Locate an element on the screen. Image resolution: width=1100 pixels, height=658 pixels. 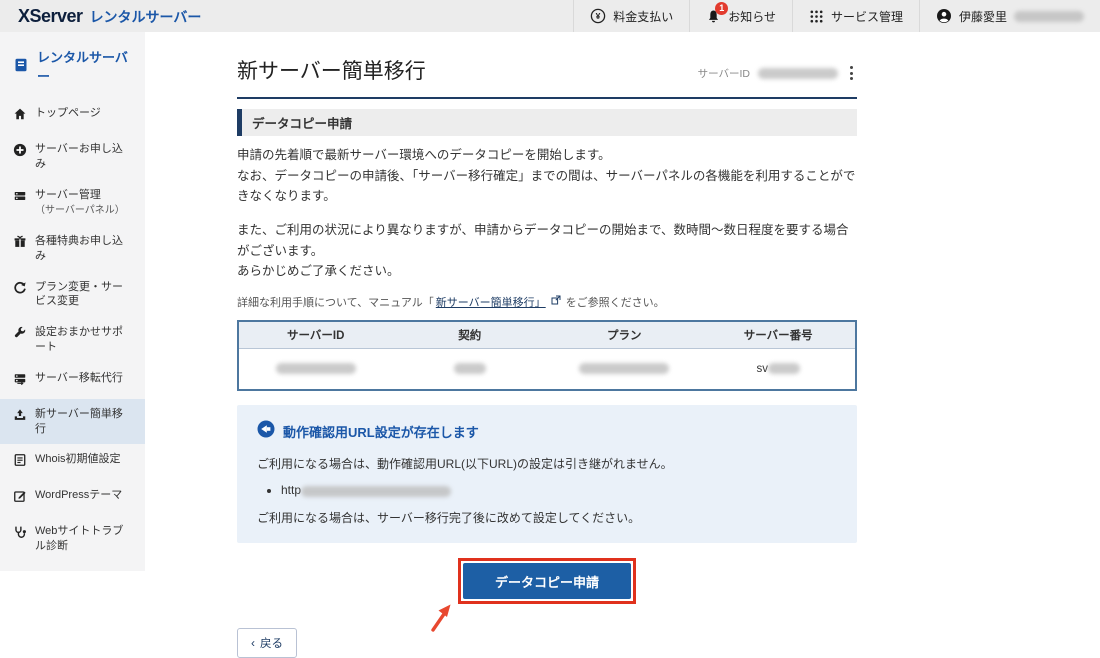
sidebar-item-label: WordPressテーマ is located at coordinates (79, 495).